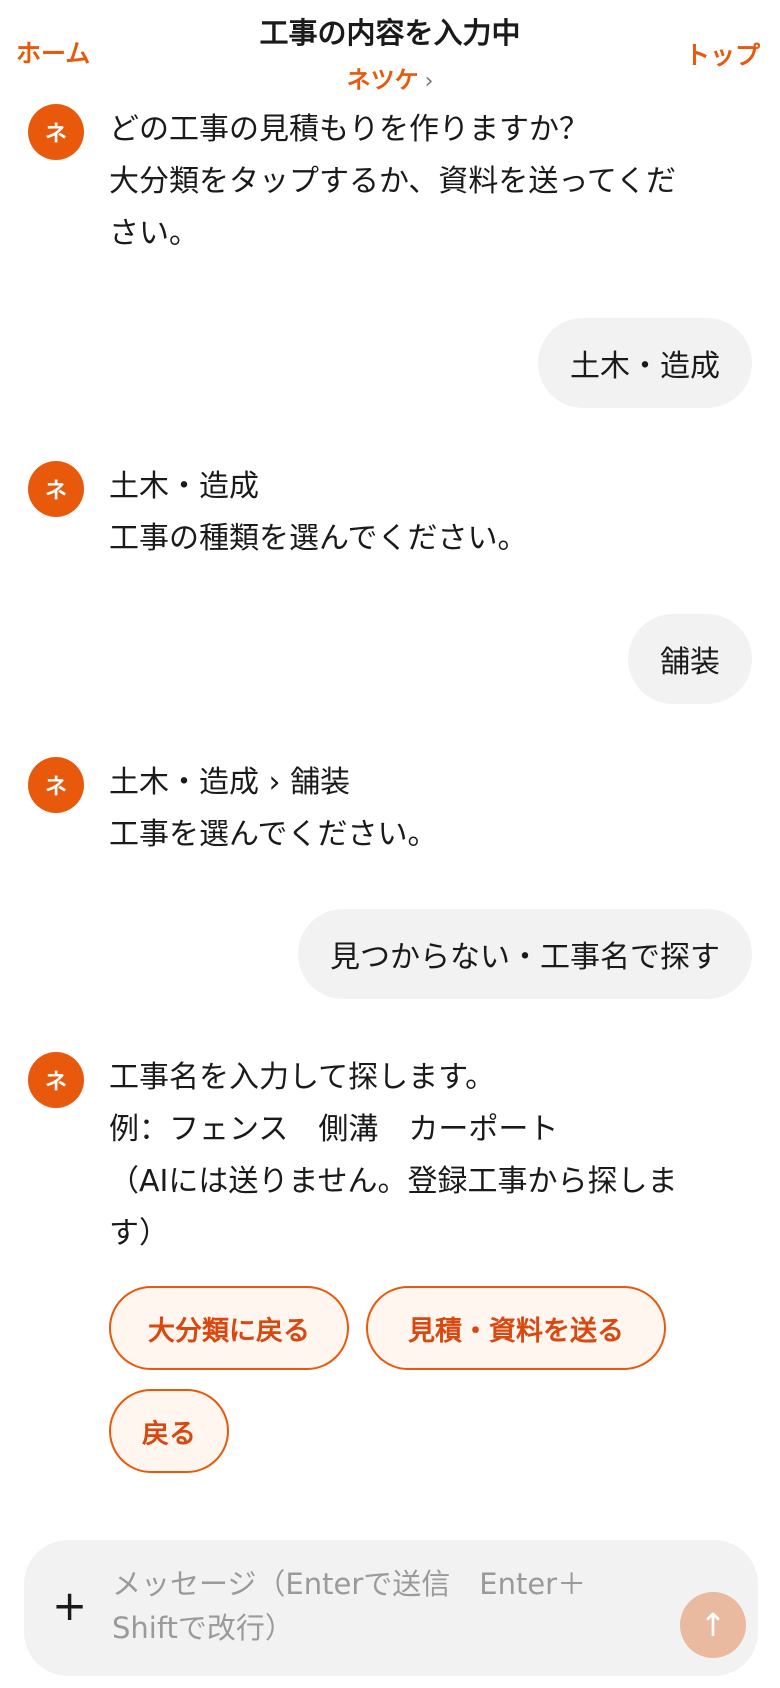 This screenshot has width=780, height=1688. I want to click on back-button: 戻る, so click(169, 1431).